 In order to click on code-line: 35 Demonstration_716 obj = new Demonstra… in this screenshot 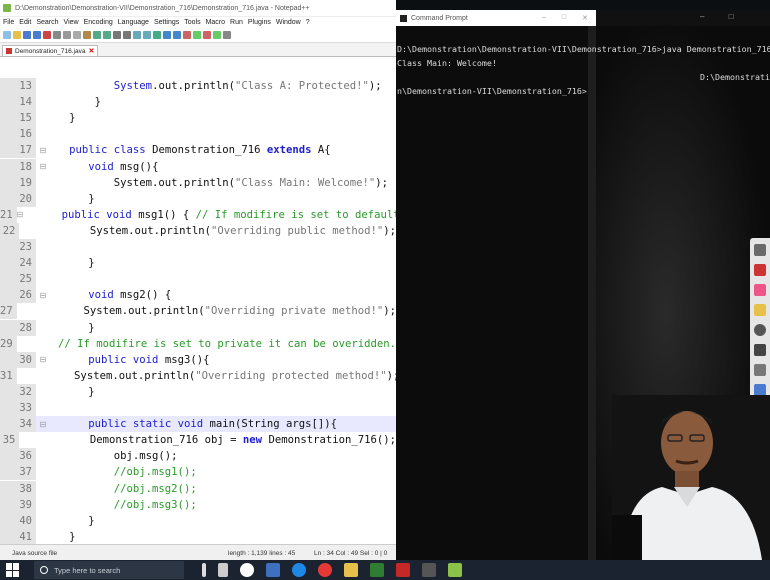, I will do `click(198, 440)`.